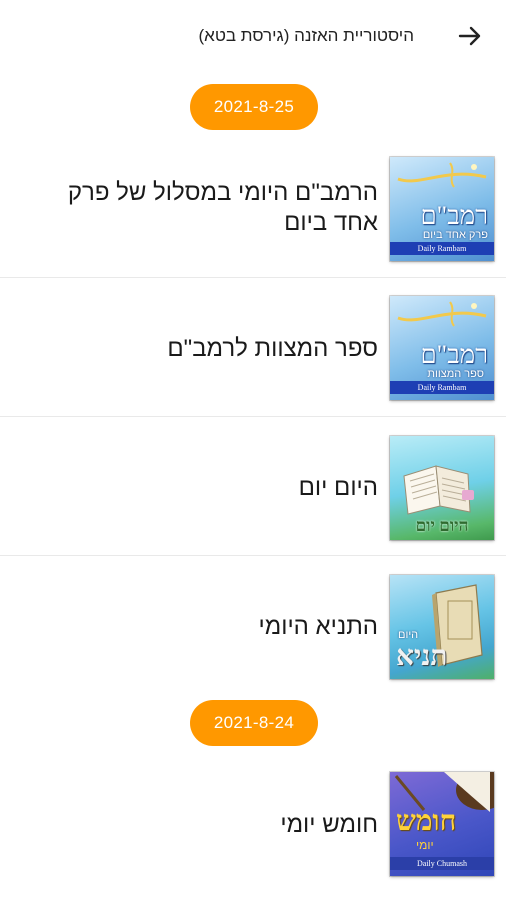  What do you see at coordinates (198, 488) in the screenshot?
I see `item-title: היום יום` at bounding box center [198, 488].